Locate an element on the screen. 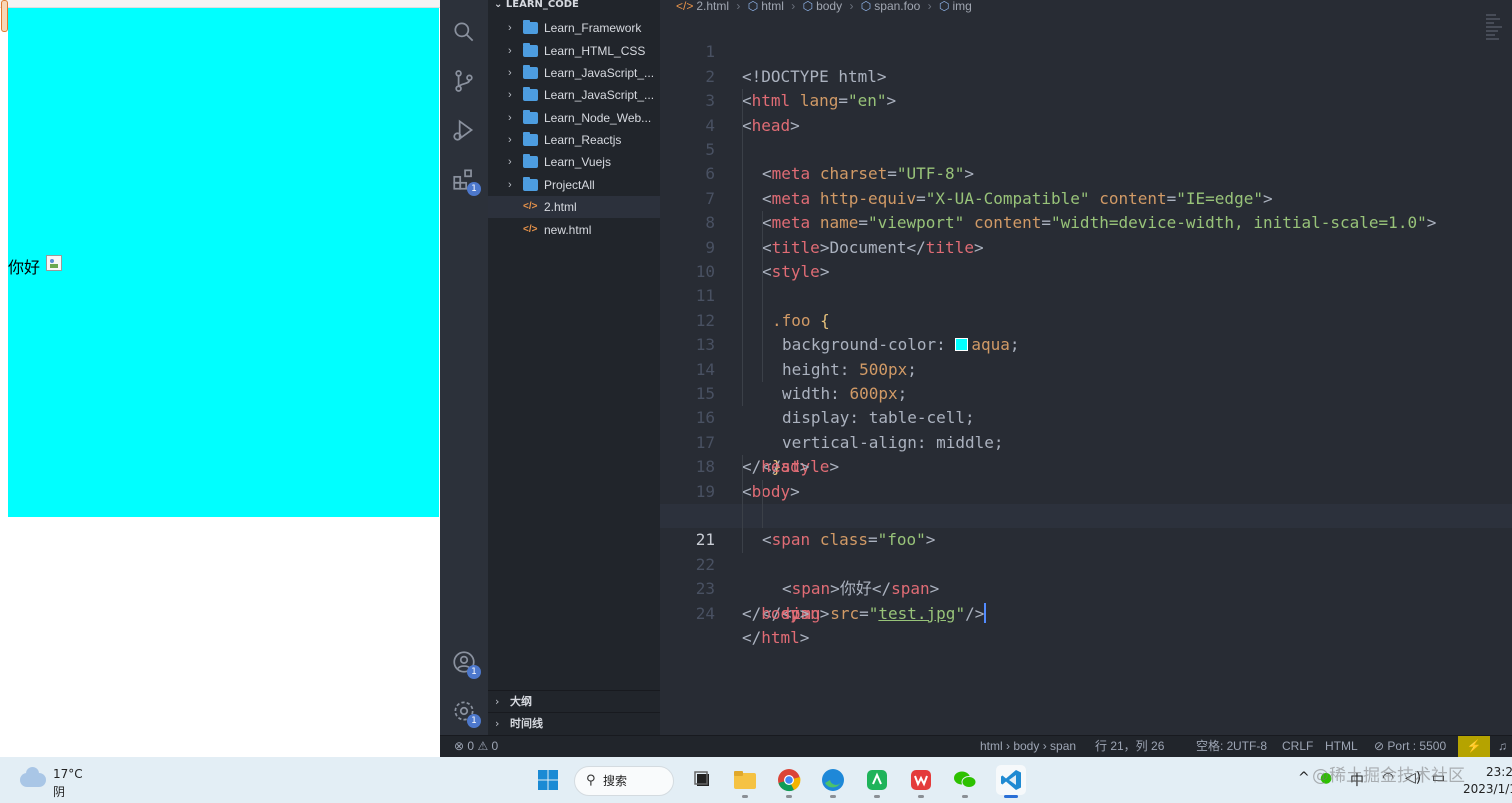  clock-date: 2023/1/12 is located at coordinates (1487, 789).